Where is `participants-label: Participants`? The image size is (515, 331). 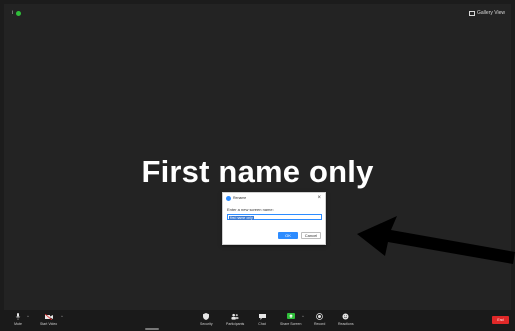
participants-label: Participants is located at coordinates (235, 324).